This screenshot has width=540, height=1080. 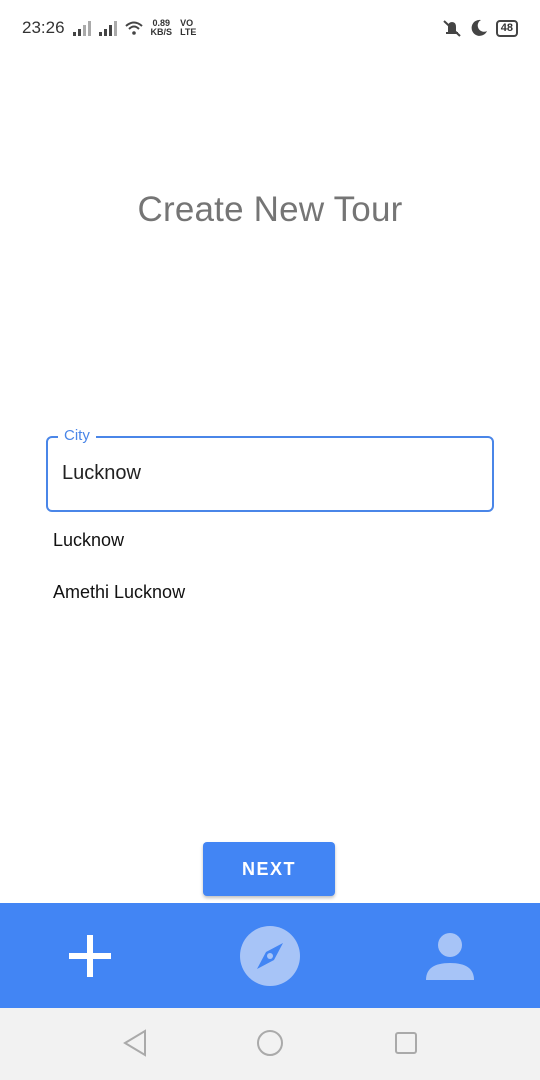 What do you see at coordinates (88, 540) in the screenshot?
I see `suggestion-item: Lucknow` at bounding box center [88, 540].